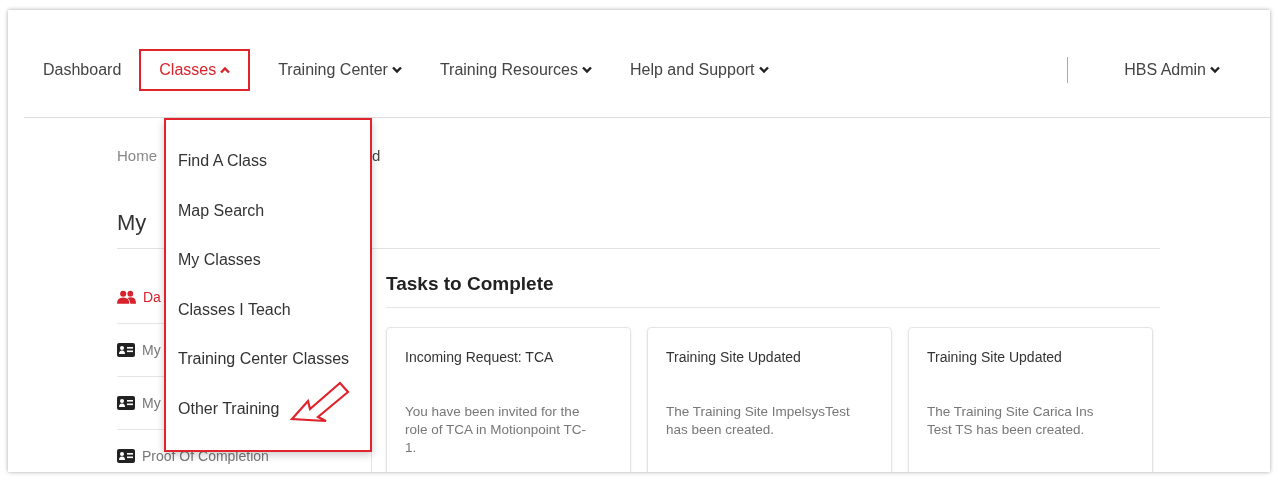 The width and height of the screenshot is (1278, 489). What do you see at coordinates (1172, 69) in the screenshot?
I see `user-menu: HBS Admin` at bounding box center [1172, 69].